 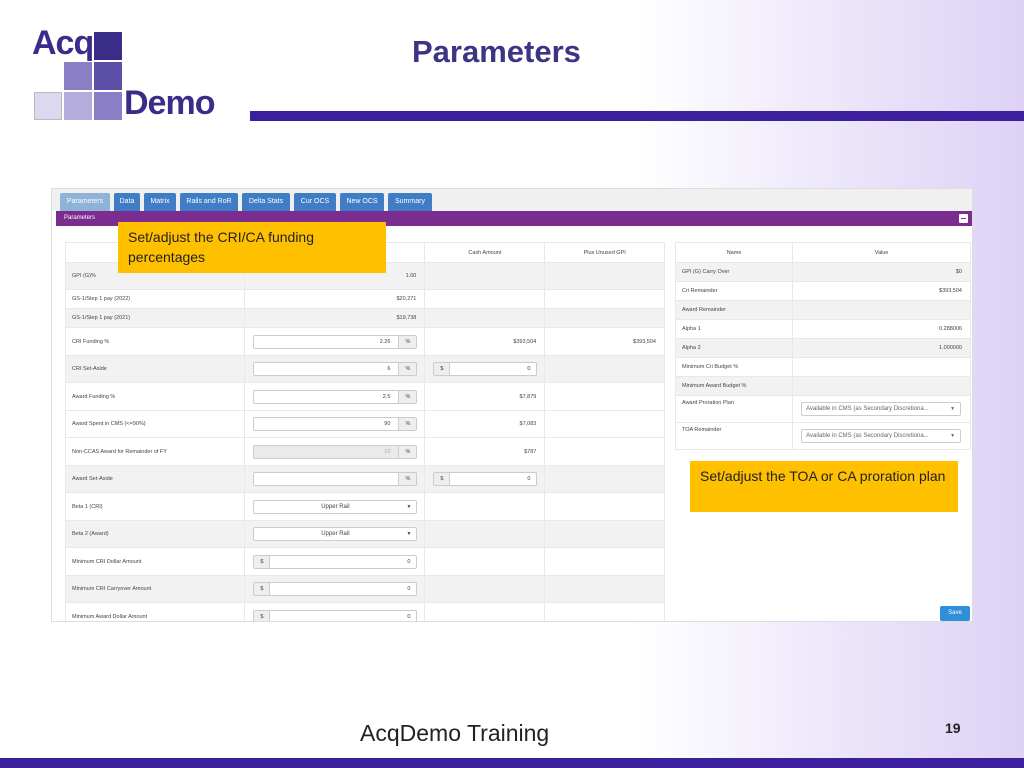 I want to click on table-row: Award Funding % 2.5% $7,879, so click(x=364, y=396).